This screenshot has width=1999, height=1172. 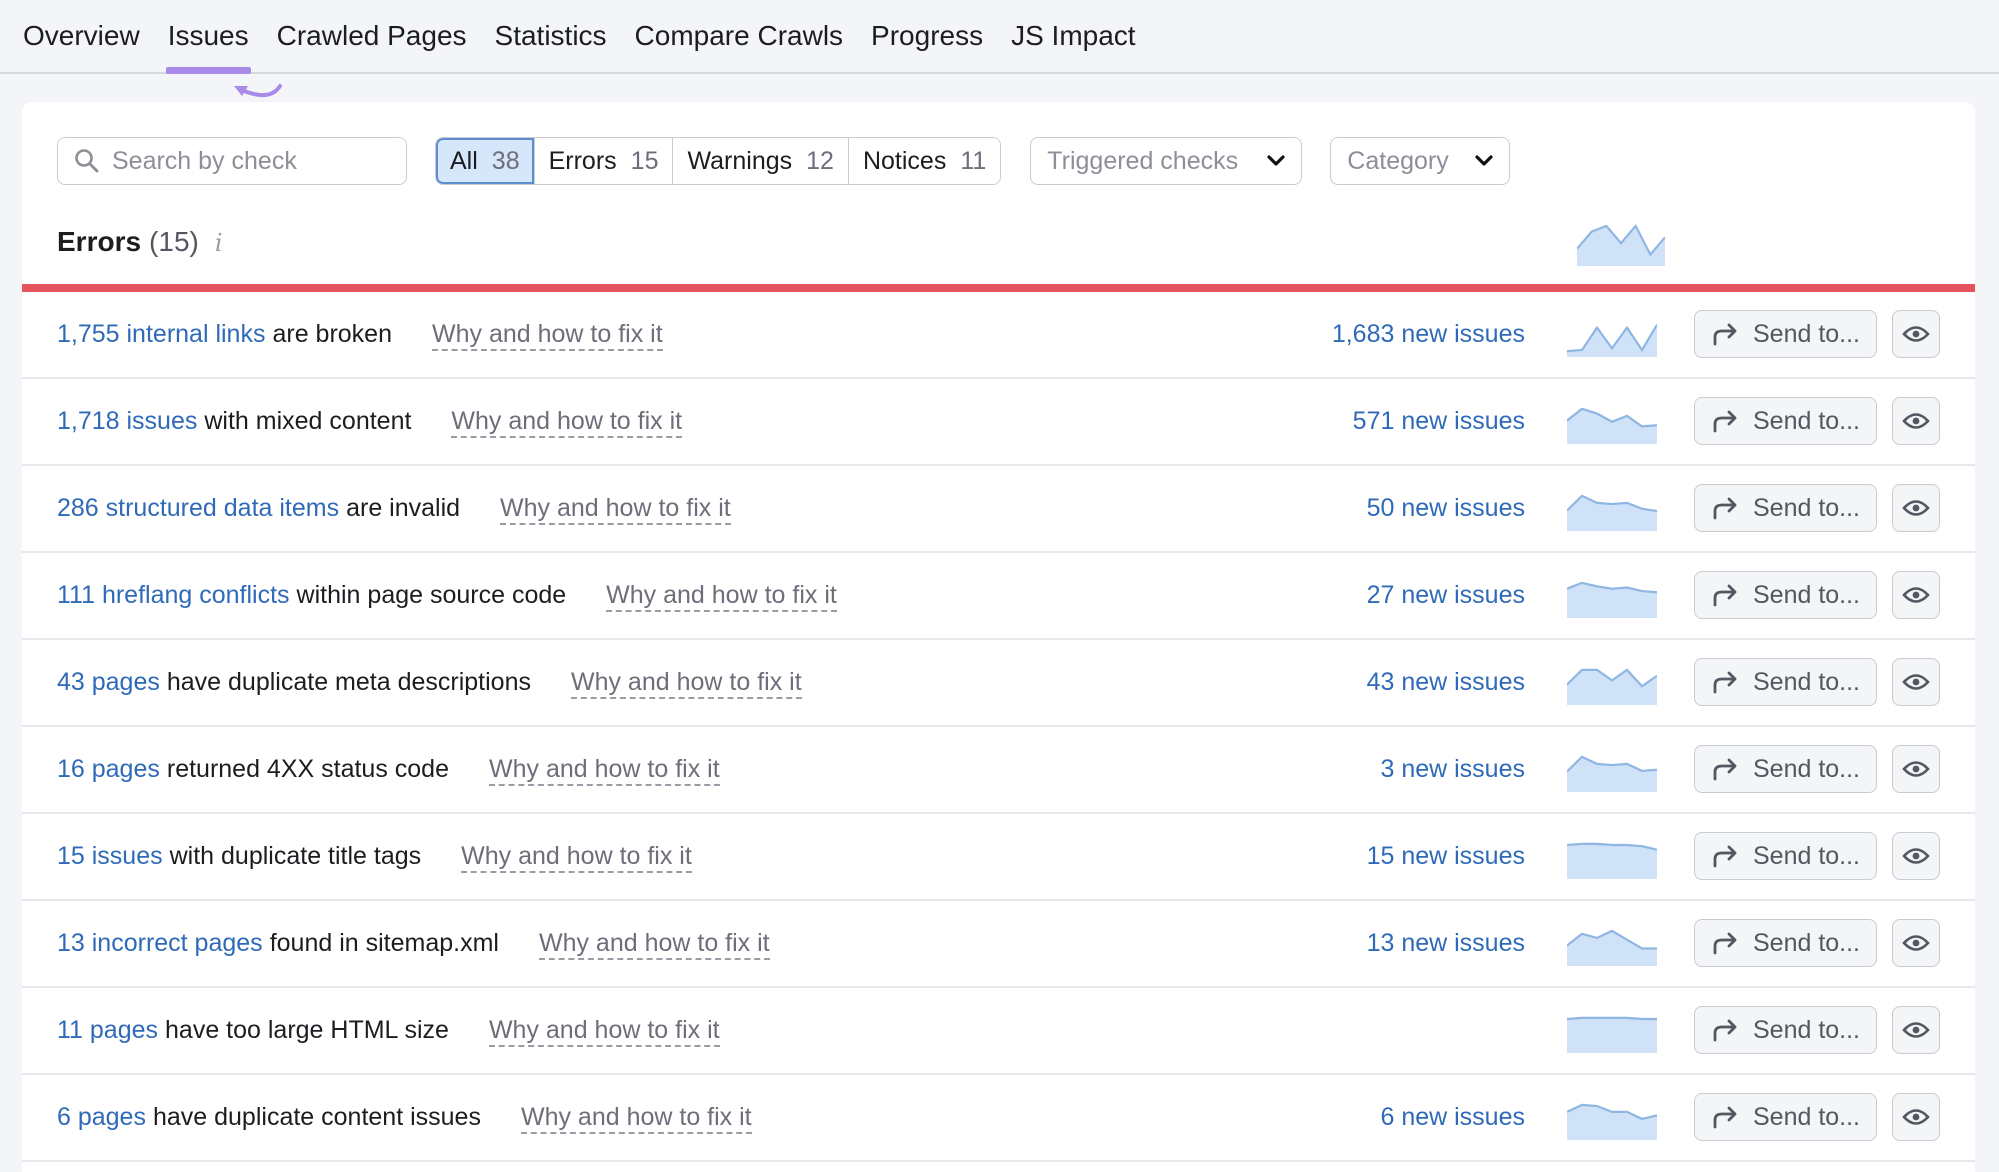 What do you see at coordinates (603, 161) in the screenshot?
I see `filter-errors: Errors 15` at bounding box center [603, 161].